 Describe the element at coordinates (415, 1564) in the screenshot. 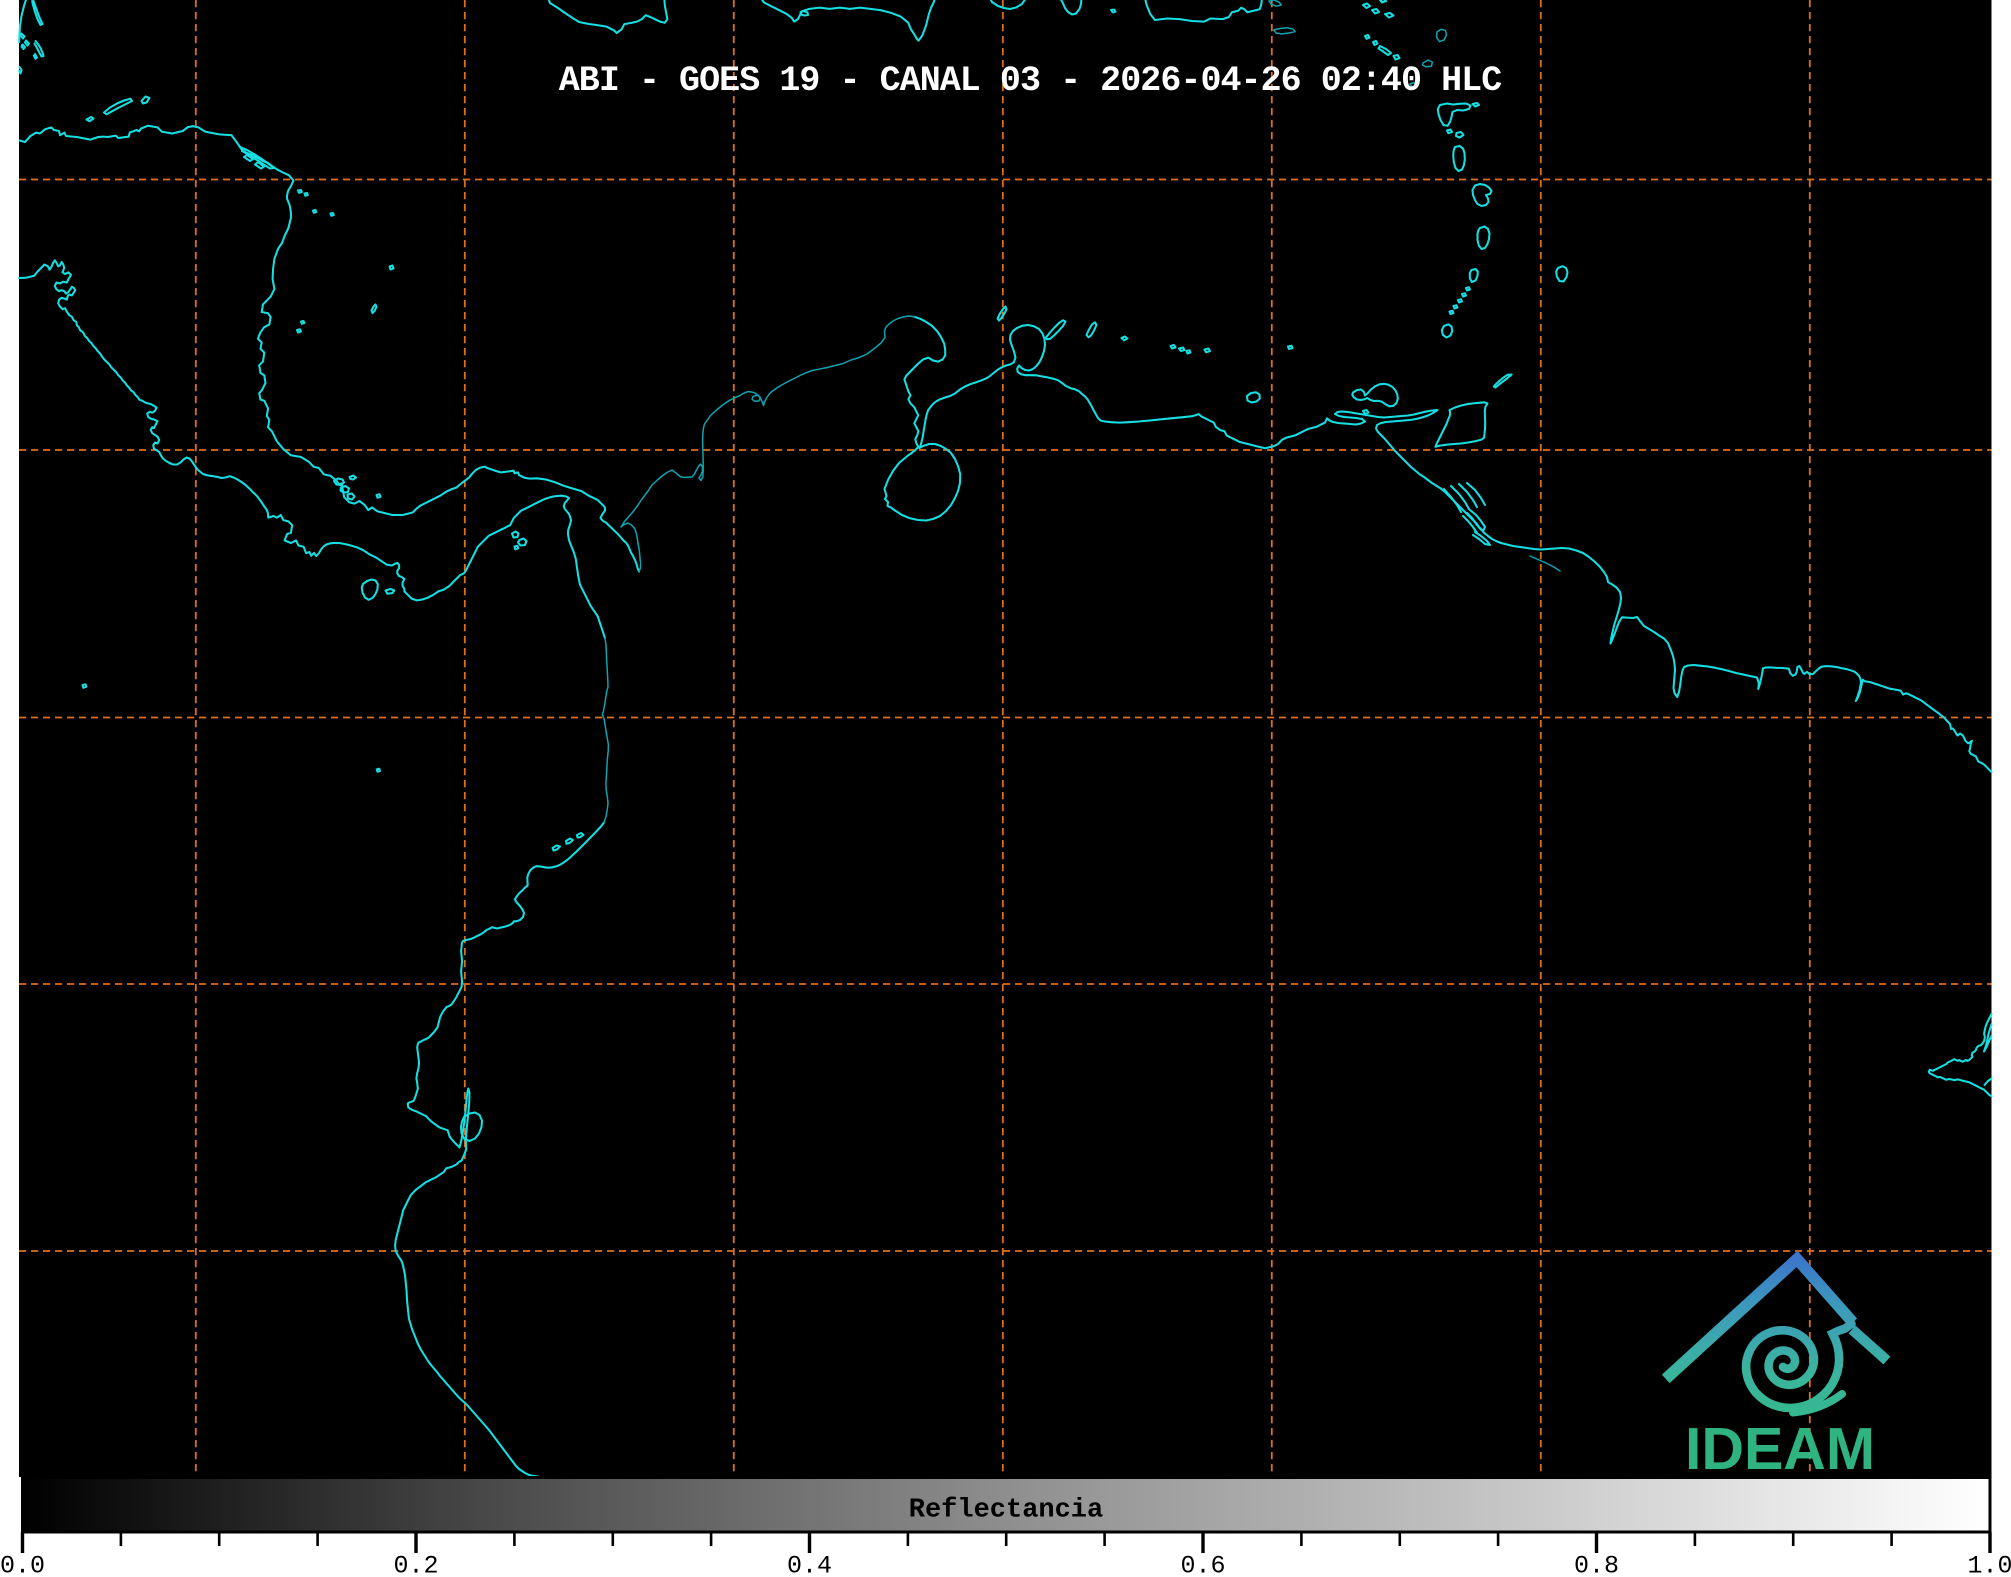

I see `svg-text: 0.2` at that location.